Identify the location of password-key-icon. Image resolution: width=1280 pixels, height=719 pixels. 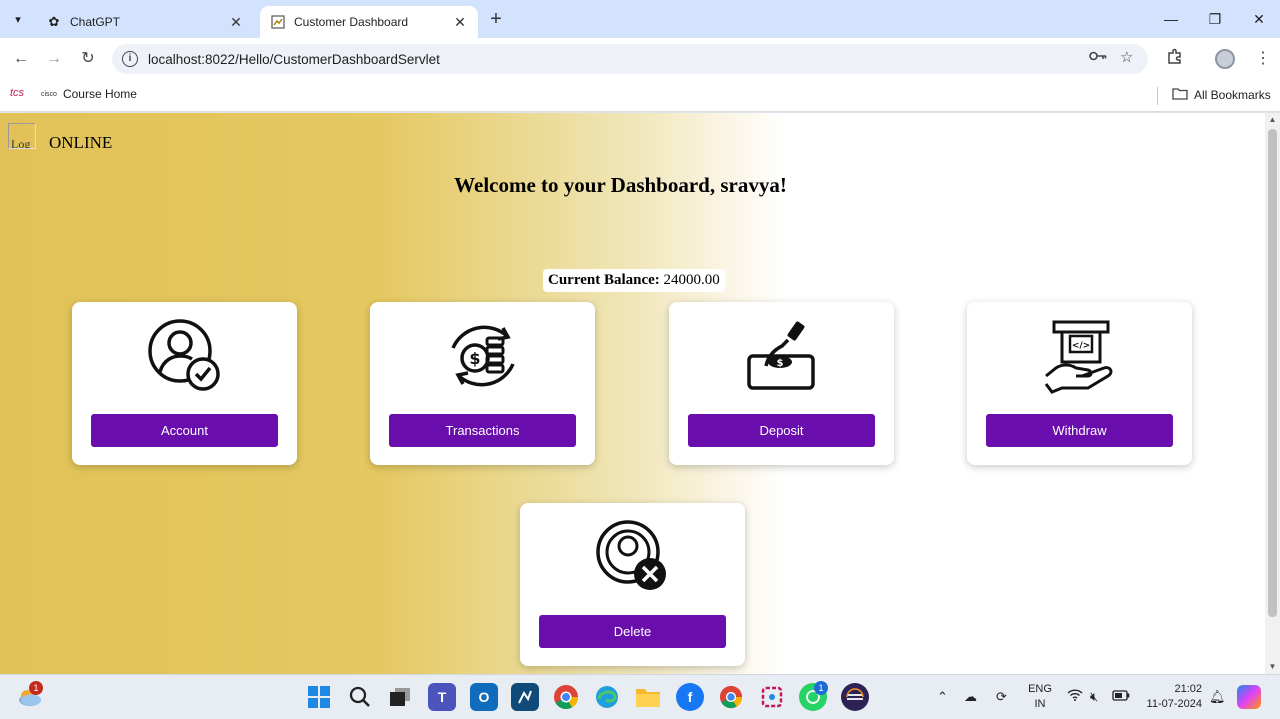
(1098, 57).